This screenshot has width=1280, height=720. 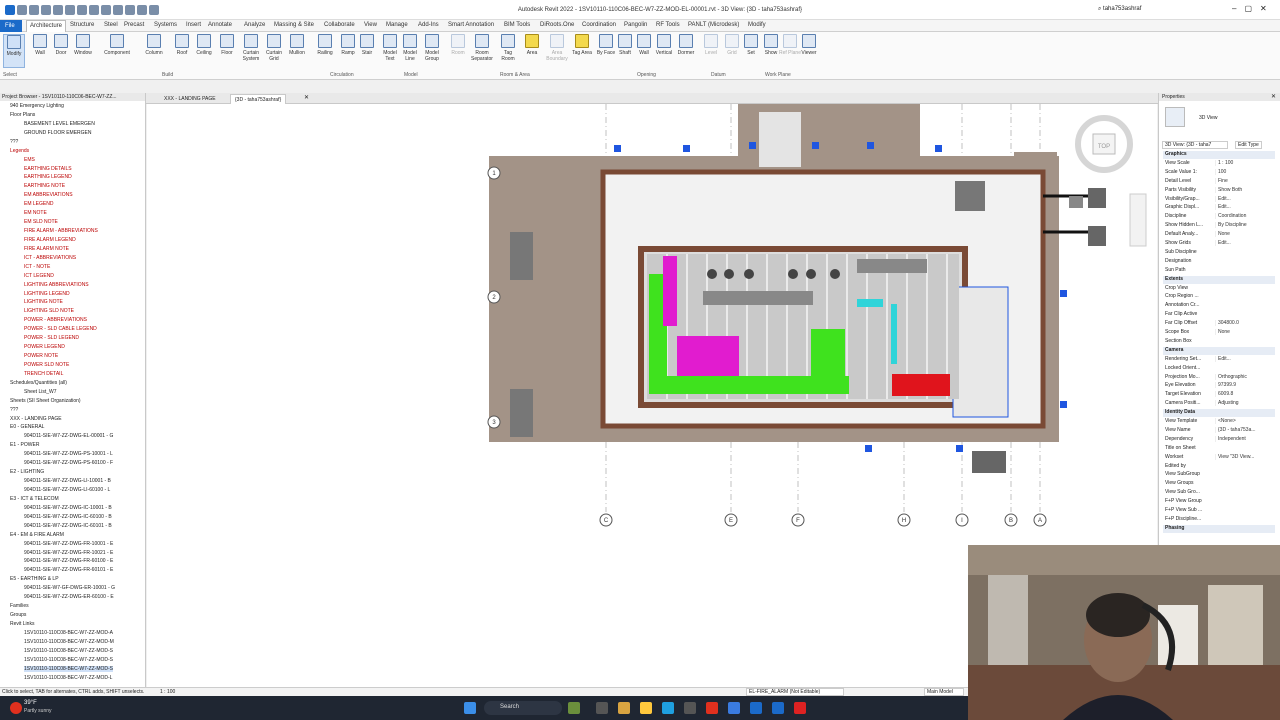 I want to click on mail-icon, so click(x=690, y=708).